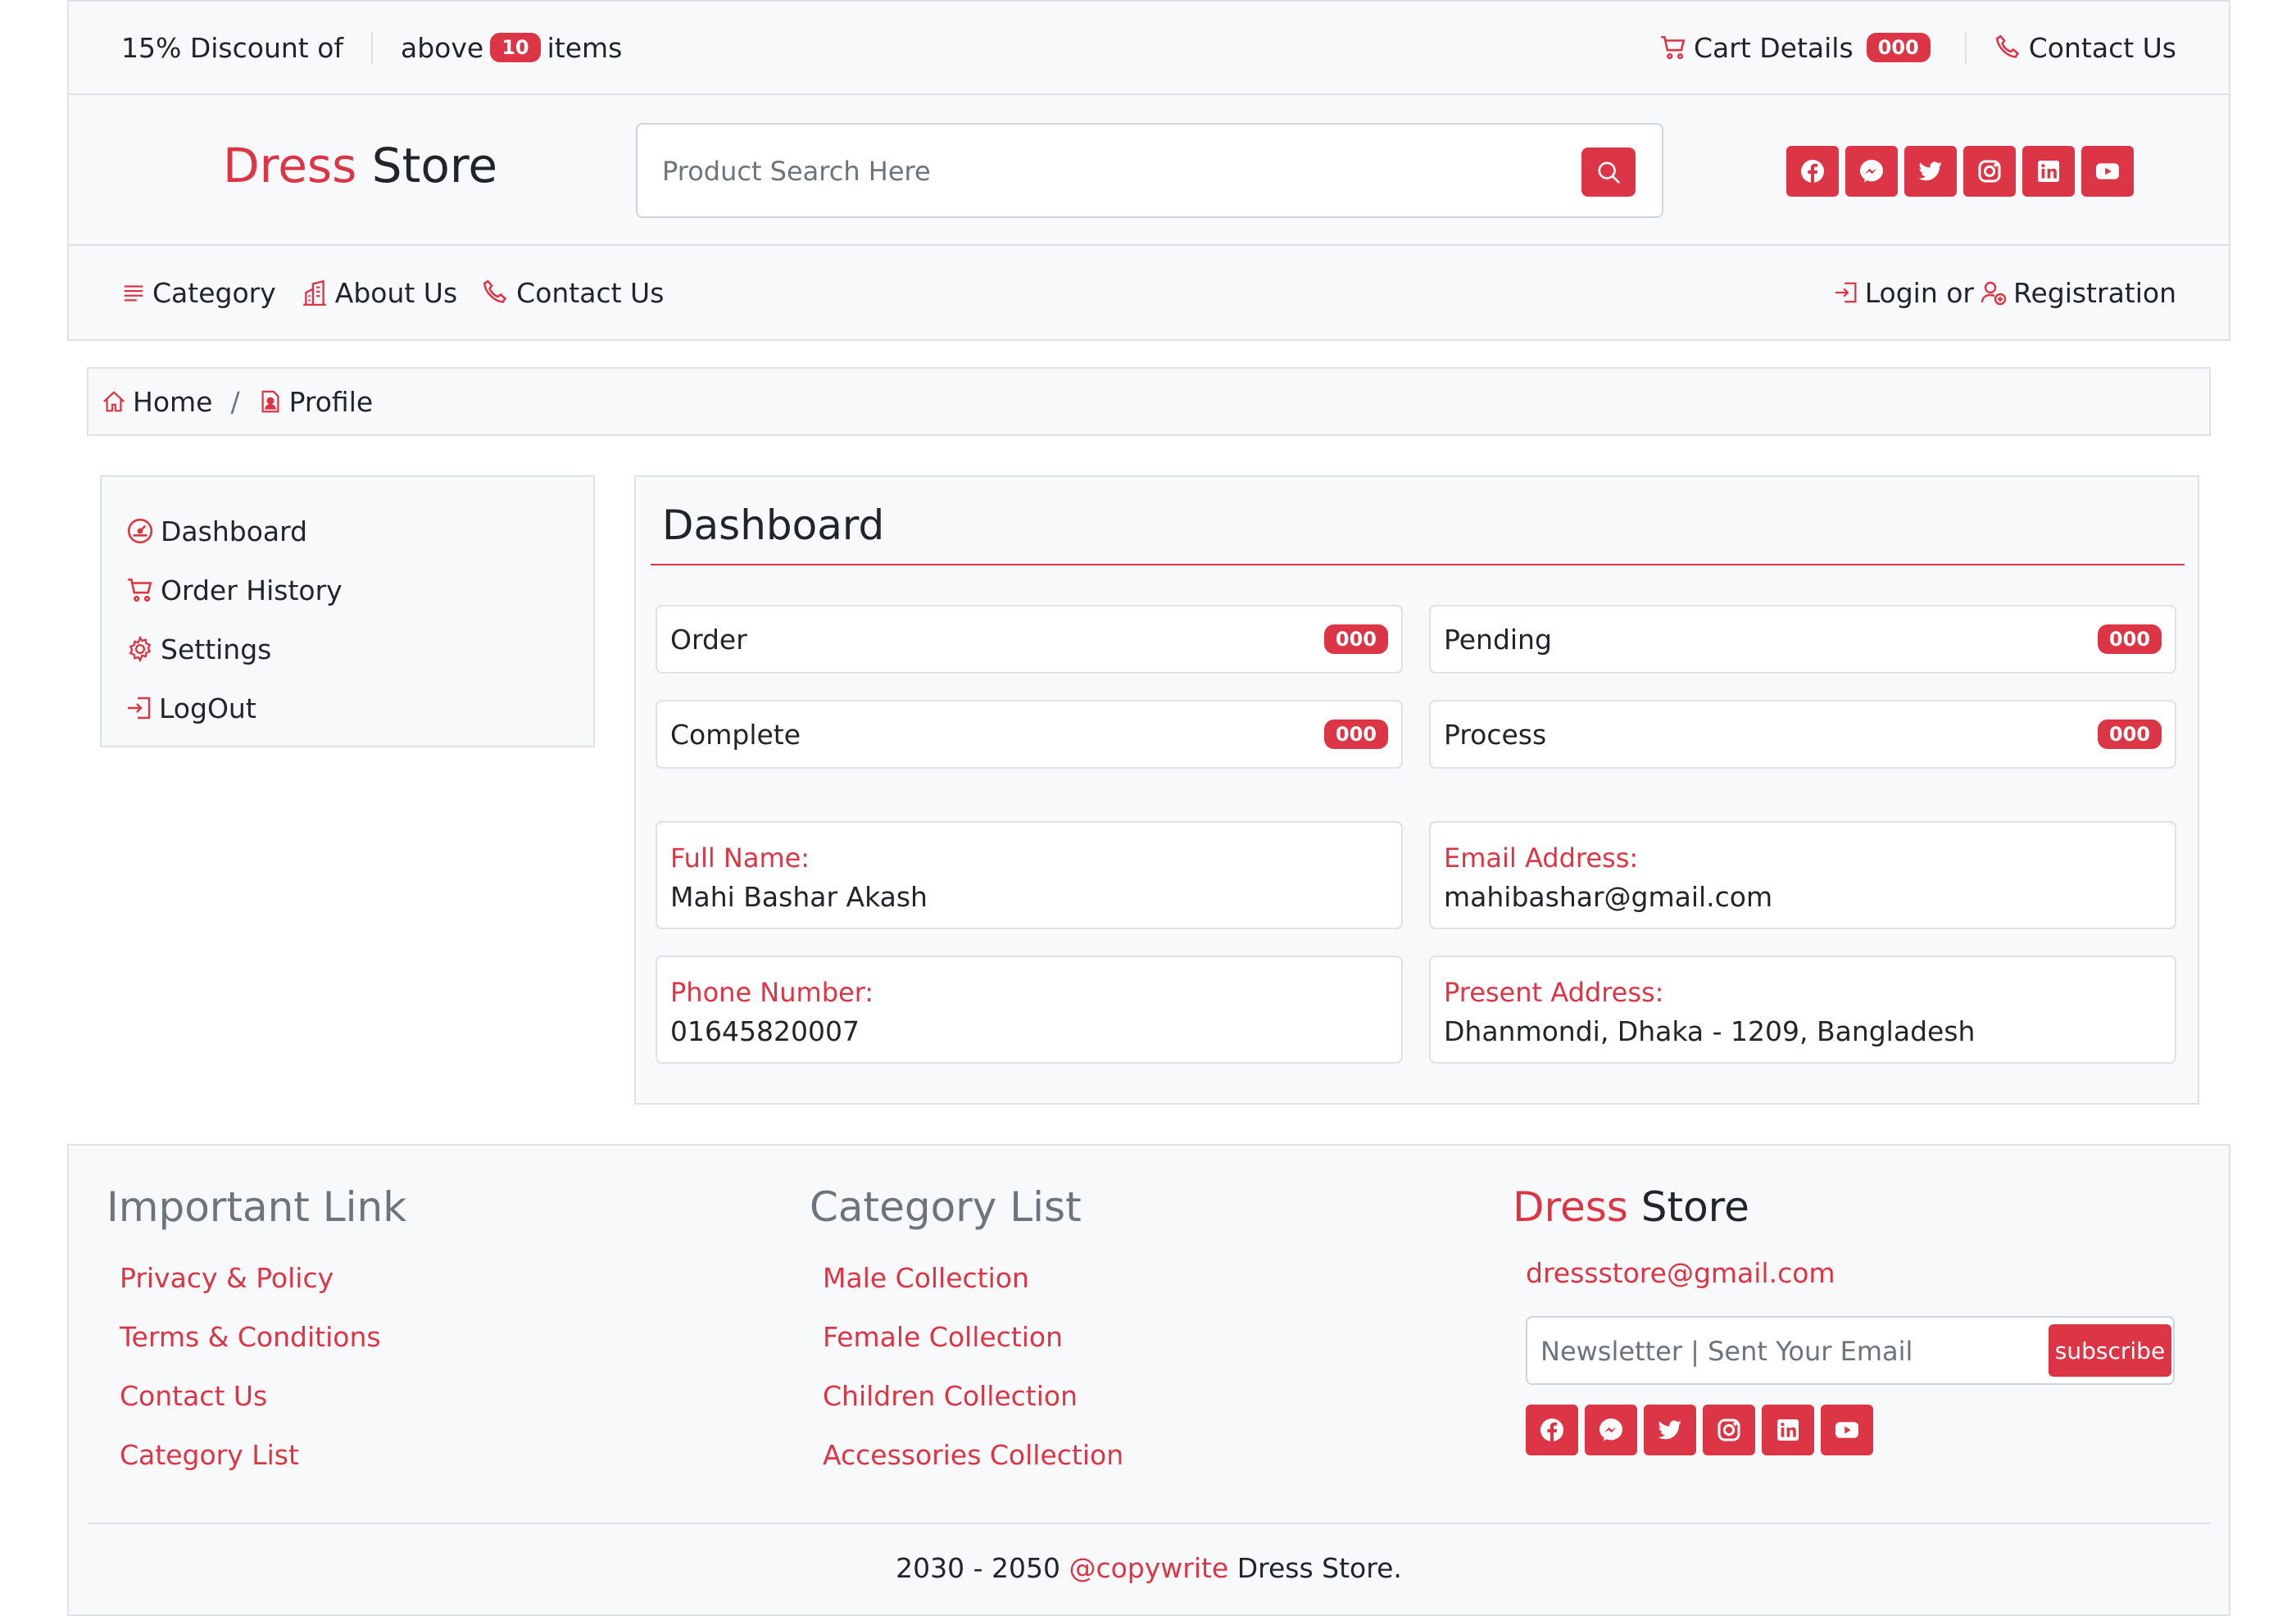  Describe the element at coordinates (157, 402) in the screenshot. I see `breadcrumb-home: Home` at that location.